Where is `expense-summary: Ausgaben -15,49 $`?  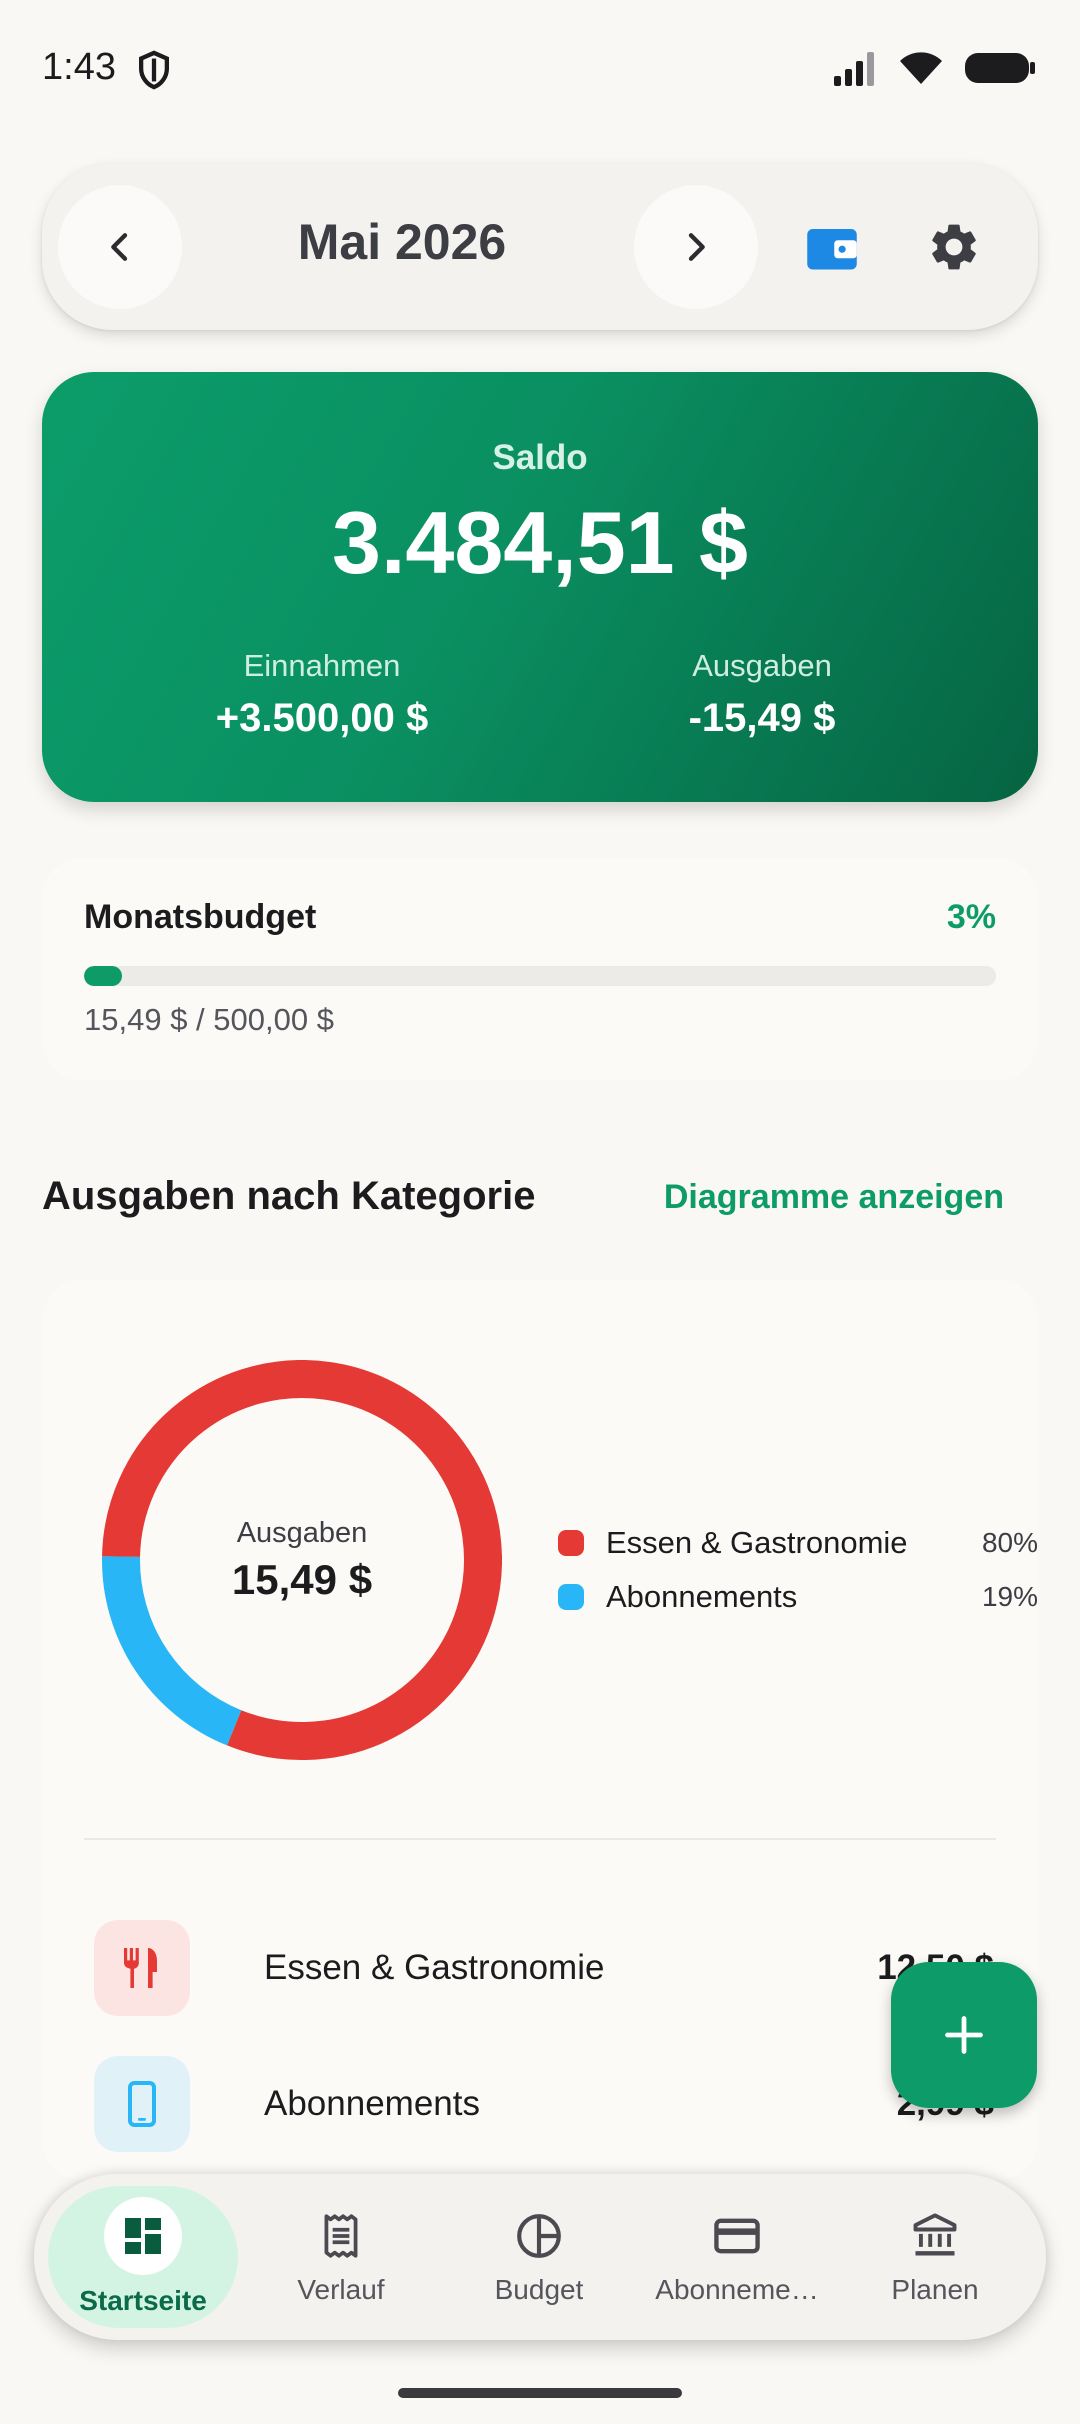
expense-summary: Ausgaben -15,49 $ is located at coordinates (762, 694).